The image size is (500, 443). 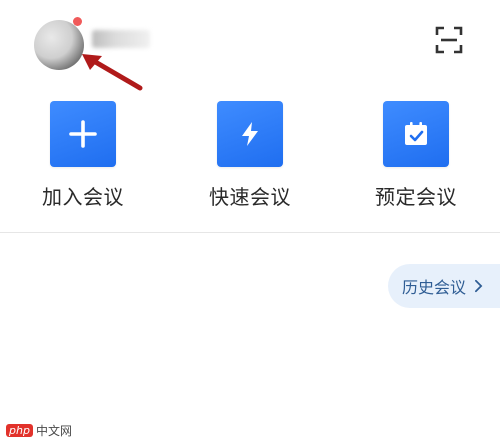 I want to click on history-meetings-label: 历史会议, so click(x=434, y=287).